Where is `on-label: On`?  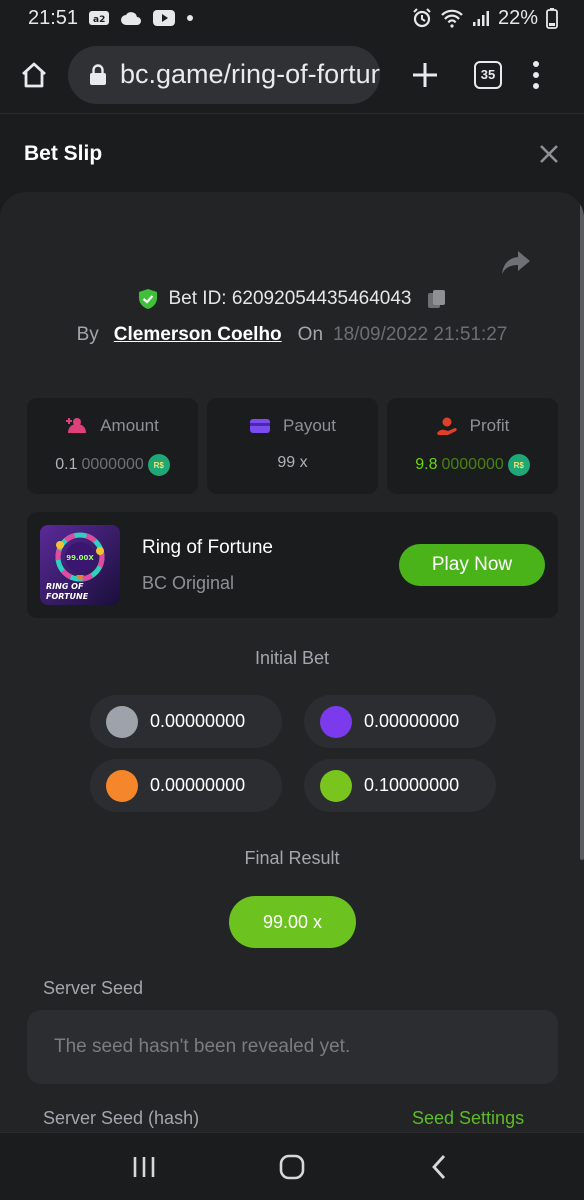 on-label: On is located at coordinates (310, 334).